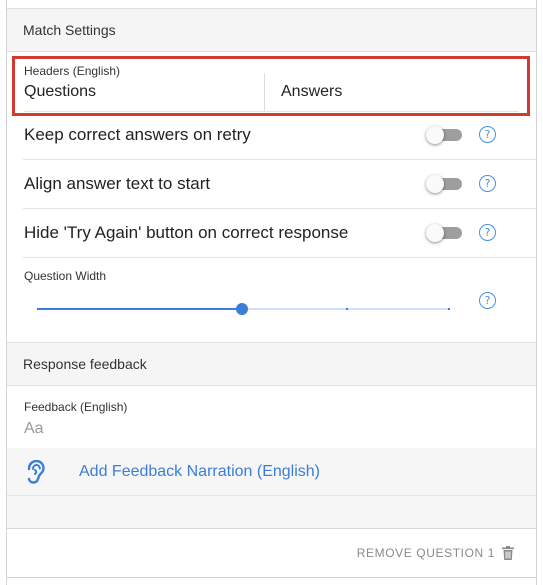 Image resolution: width=543 pixels, height=585 pixels. Describe the element at coordinates (271, 364) in the screenshot. I see `response-feedback-header: Response feedback` at that location.